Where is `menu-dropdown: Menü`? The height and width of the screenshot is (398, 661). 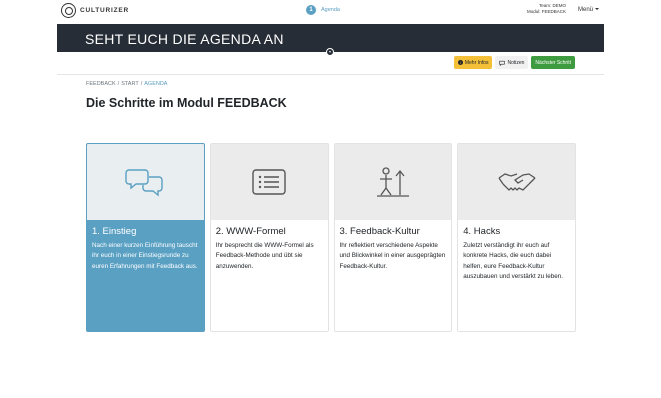
menu-dropdown: Menü is located at coordinates (588, 10).